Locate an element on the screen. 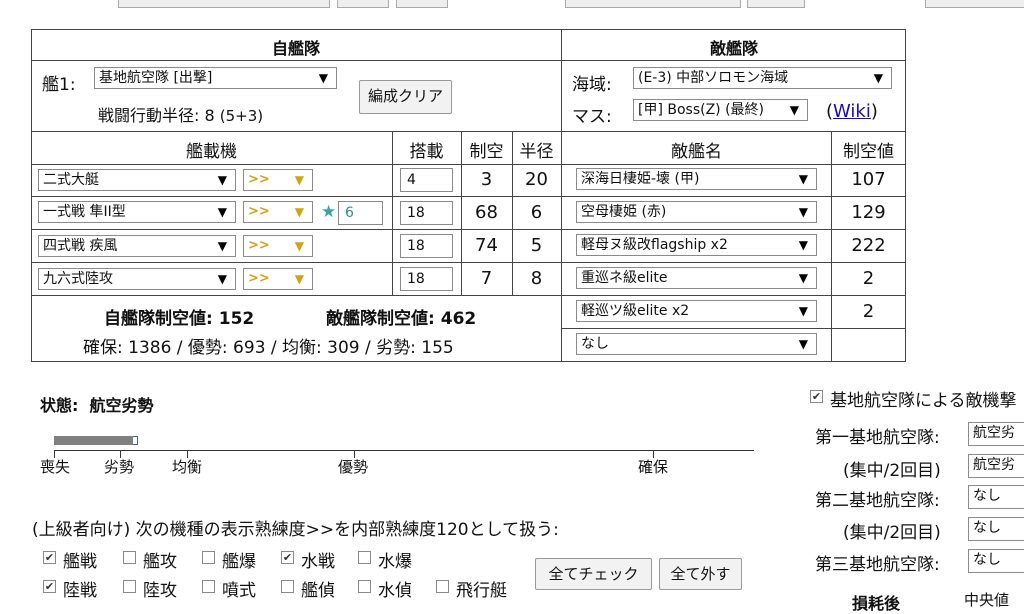 The image size is (1024, 614). wiki-link: Wiki is located at coordinates (852, 111).